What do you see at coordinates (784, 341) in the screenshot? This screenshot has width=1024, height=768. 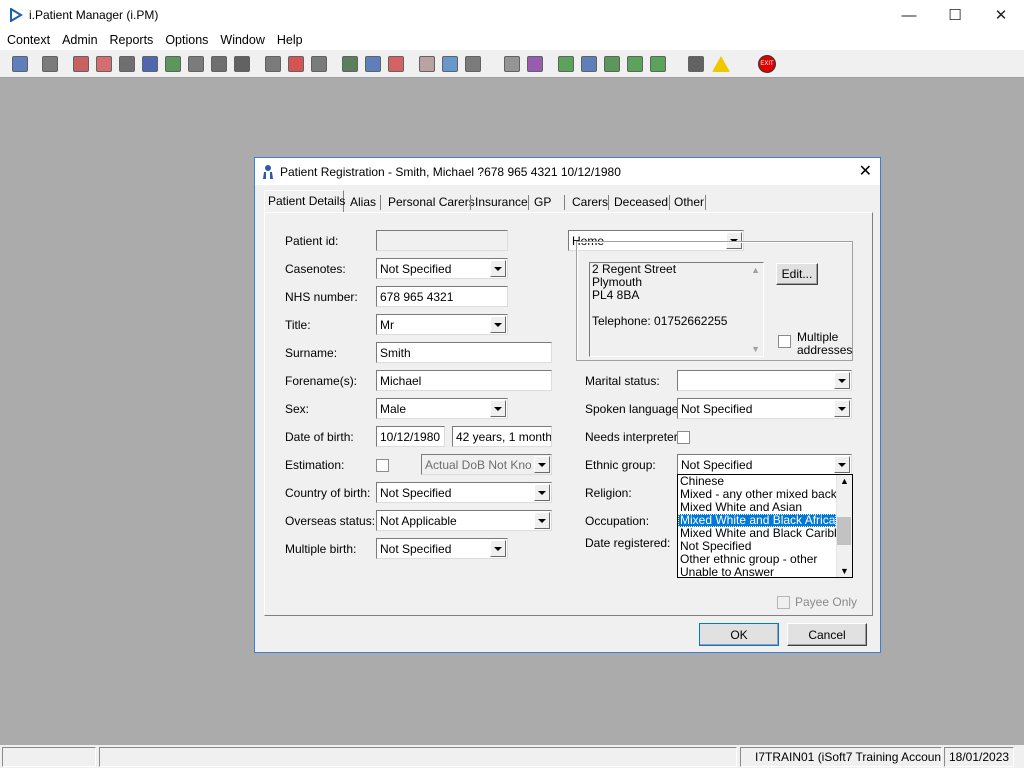 I see `multiple-addresses-checkbox` at bounding box center [784, 341].